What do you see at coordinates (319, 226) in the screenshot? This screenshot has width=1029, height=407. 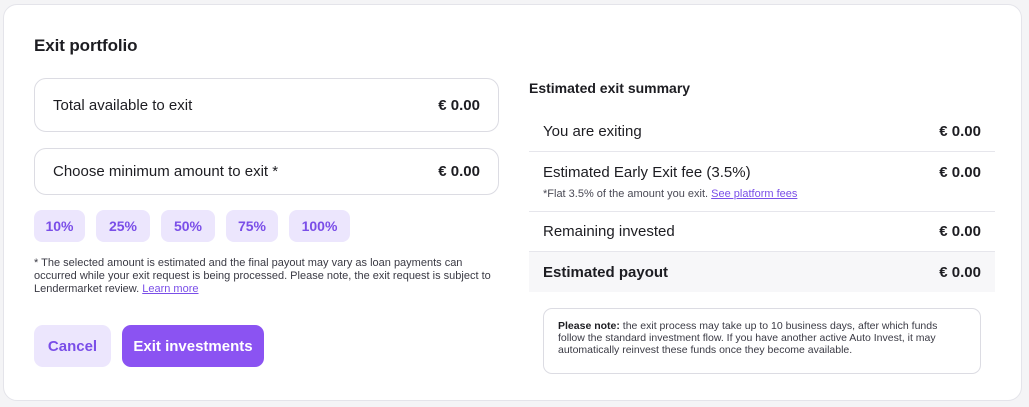 I see `chip-100-percent: 100%` at bounding box center [319, 226].